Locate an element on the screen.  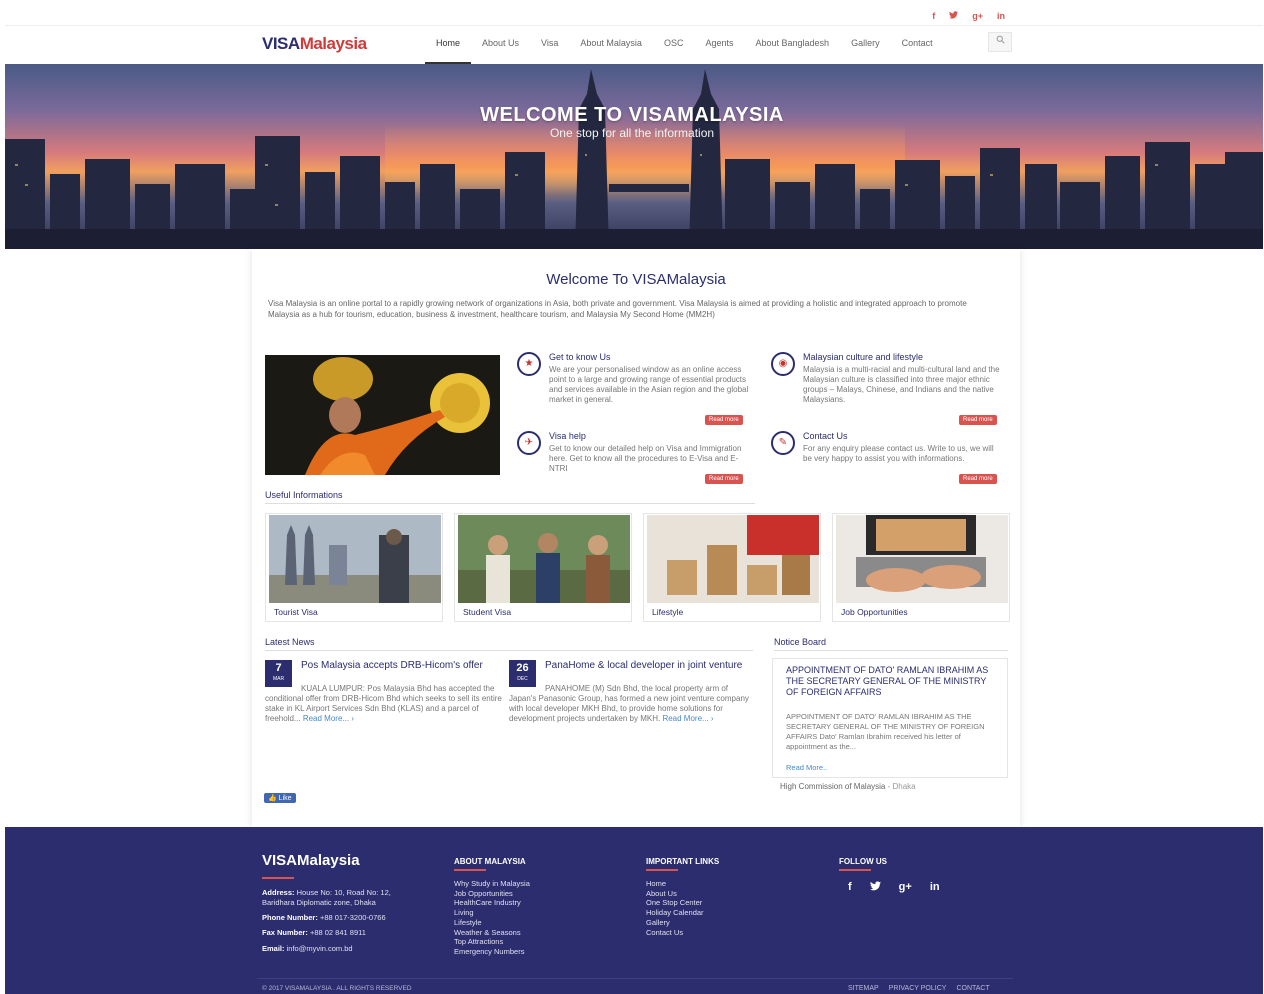
footer-follow-rule is located at coordinates (855, 870).